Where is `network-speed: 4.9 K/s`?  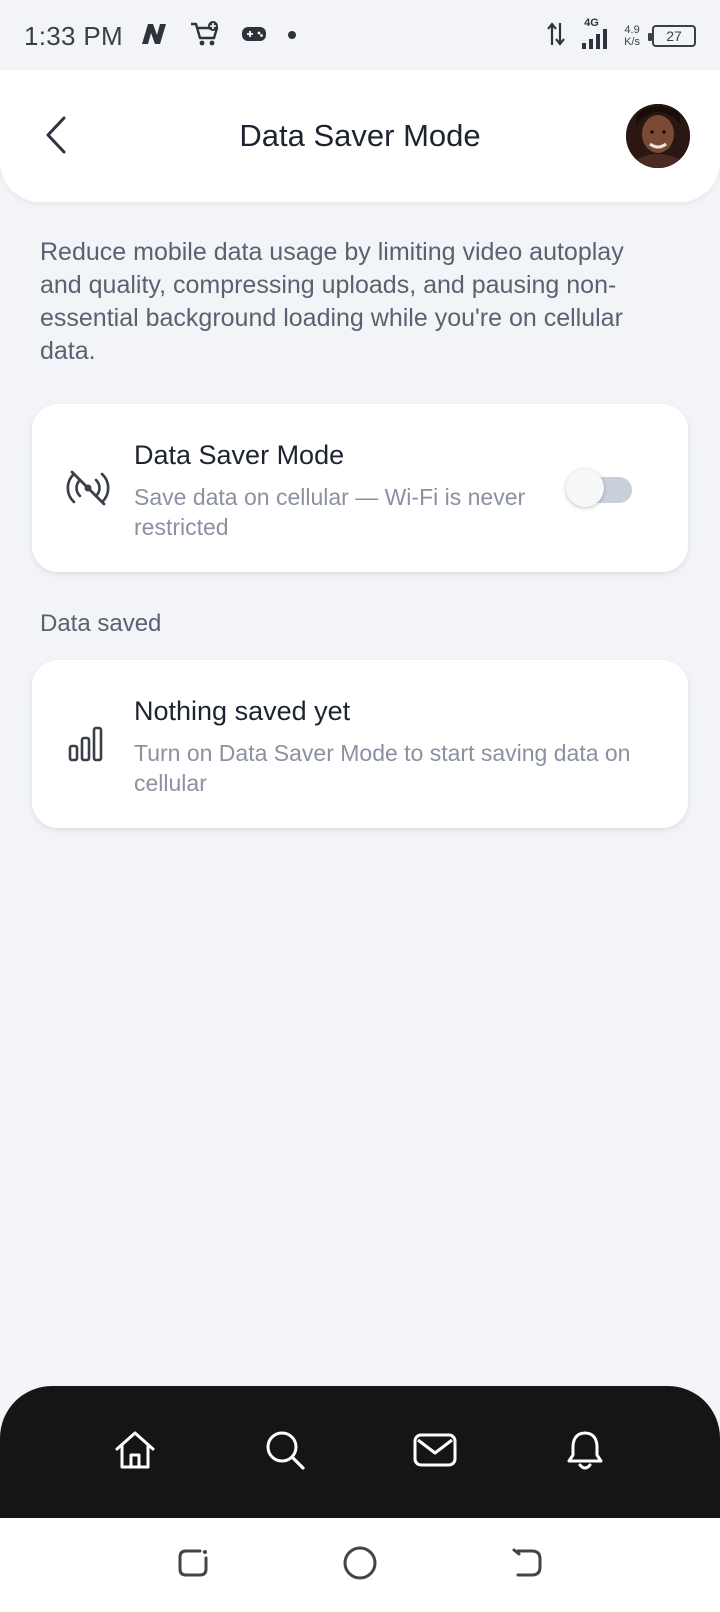
network-speed: 4.9 K/s is located at coordinates (632, 36).